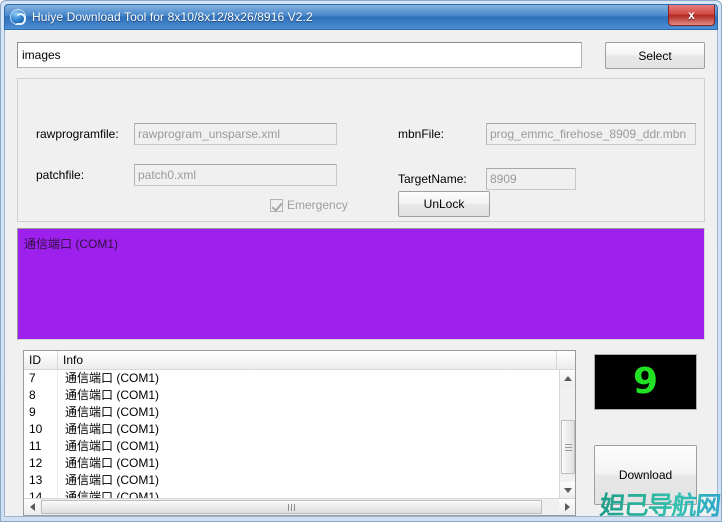 Image resolution: width=722 pixels, height=522 pixels. Describe the element at coordinates (41, 360) in the screenshot. I see `column-header-id: ID` at that location.